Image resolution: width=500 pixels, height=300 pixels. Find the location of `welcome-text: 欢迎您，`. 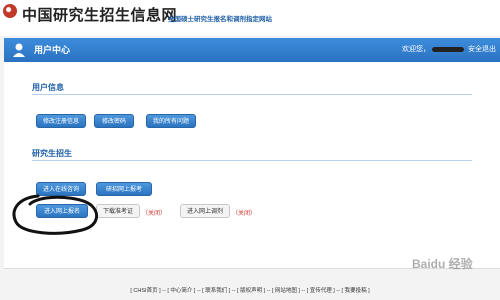

welcome-text: 欢迎您， is located at coordinates (416, 49).